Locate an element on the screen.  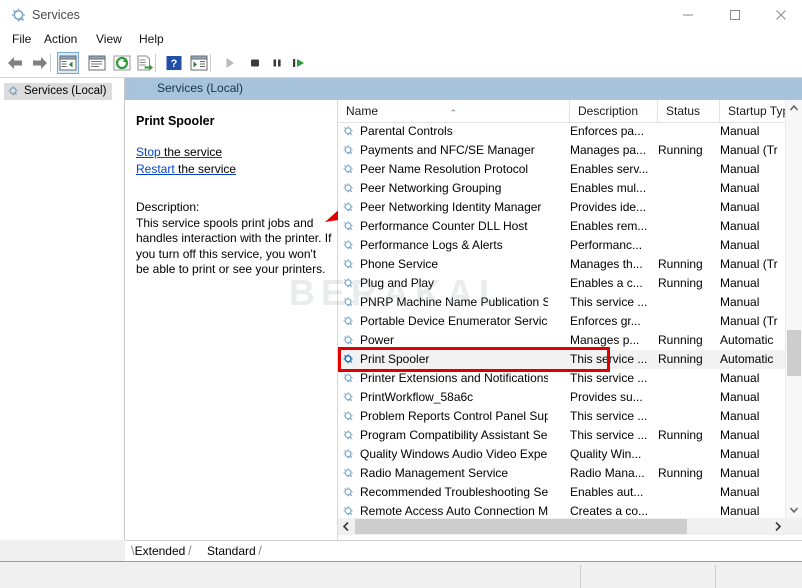
table-row: Parental Controls Enforces pa... Manual is located at coordinates (562, 131).